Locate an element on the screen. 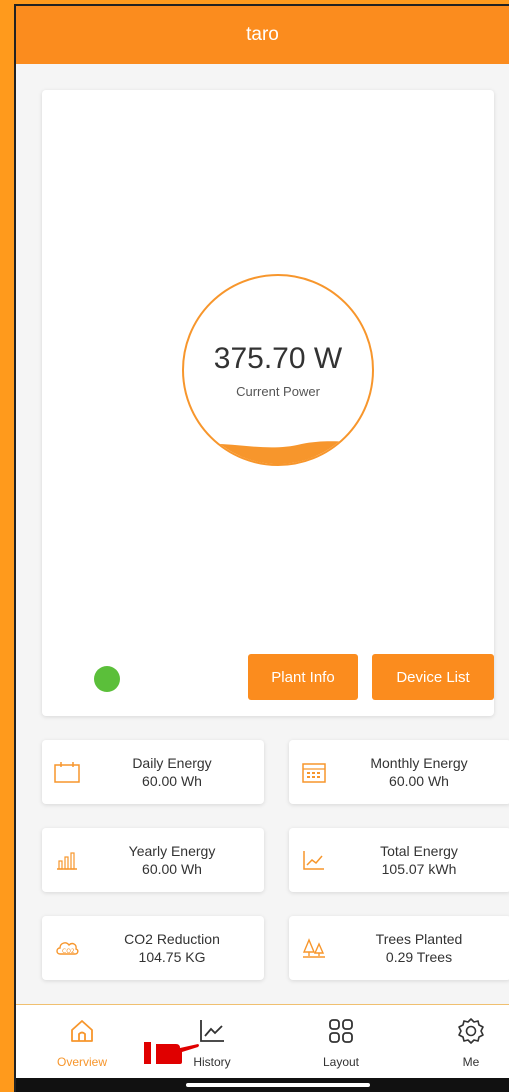  yearly-energy-tile: Yearly Energy 60.00 Wh is located at coordinates (153, 860).